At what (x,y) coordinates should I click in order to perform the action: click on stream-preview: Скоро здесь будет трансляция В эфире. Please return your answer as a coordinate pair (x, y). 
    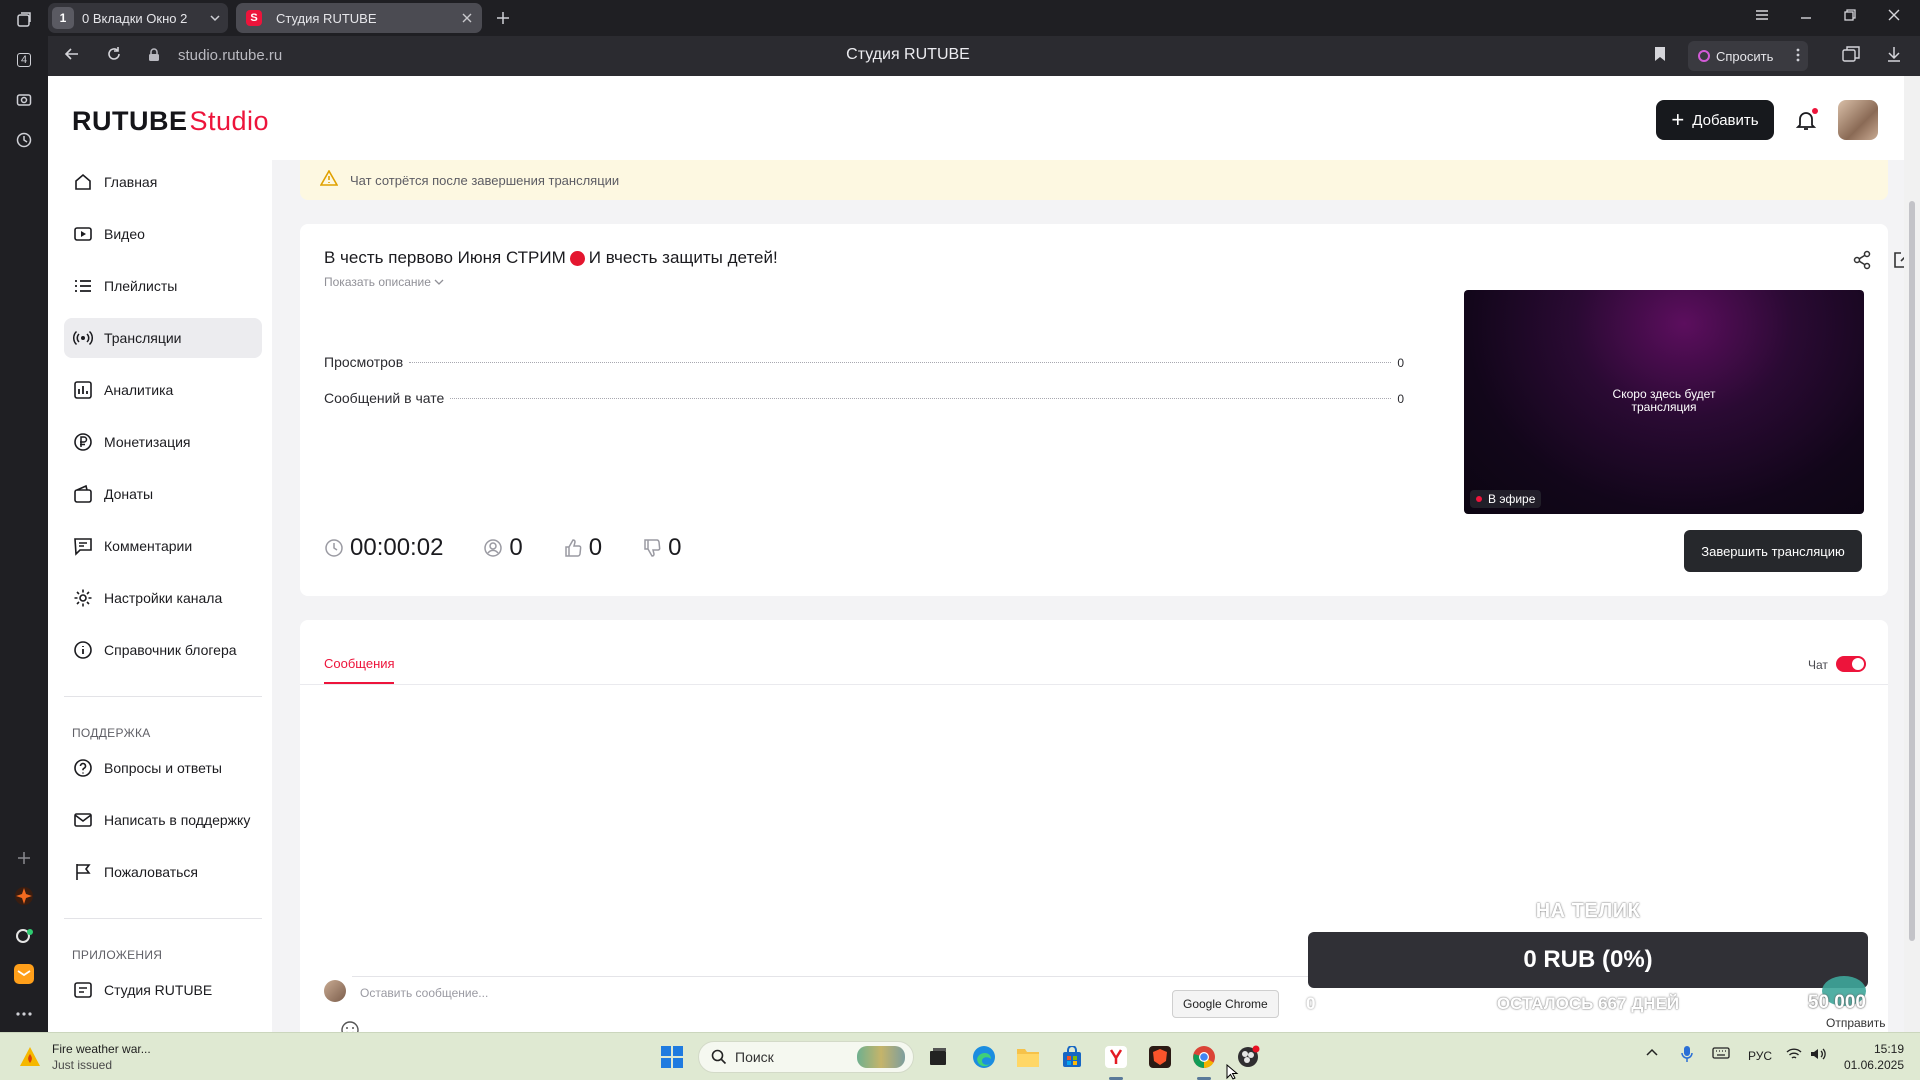
    Looking at the image, I should click on (1664, 402).